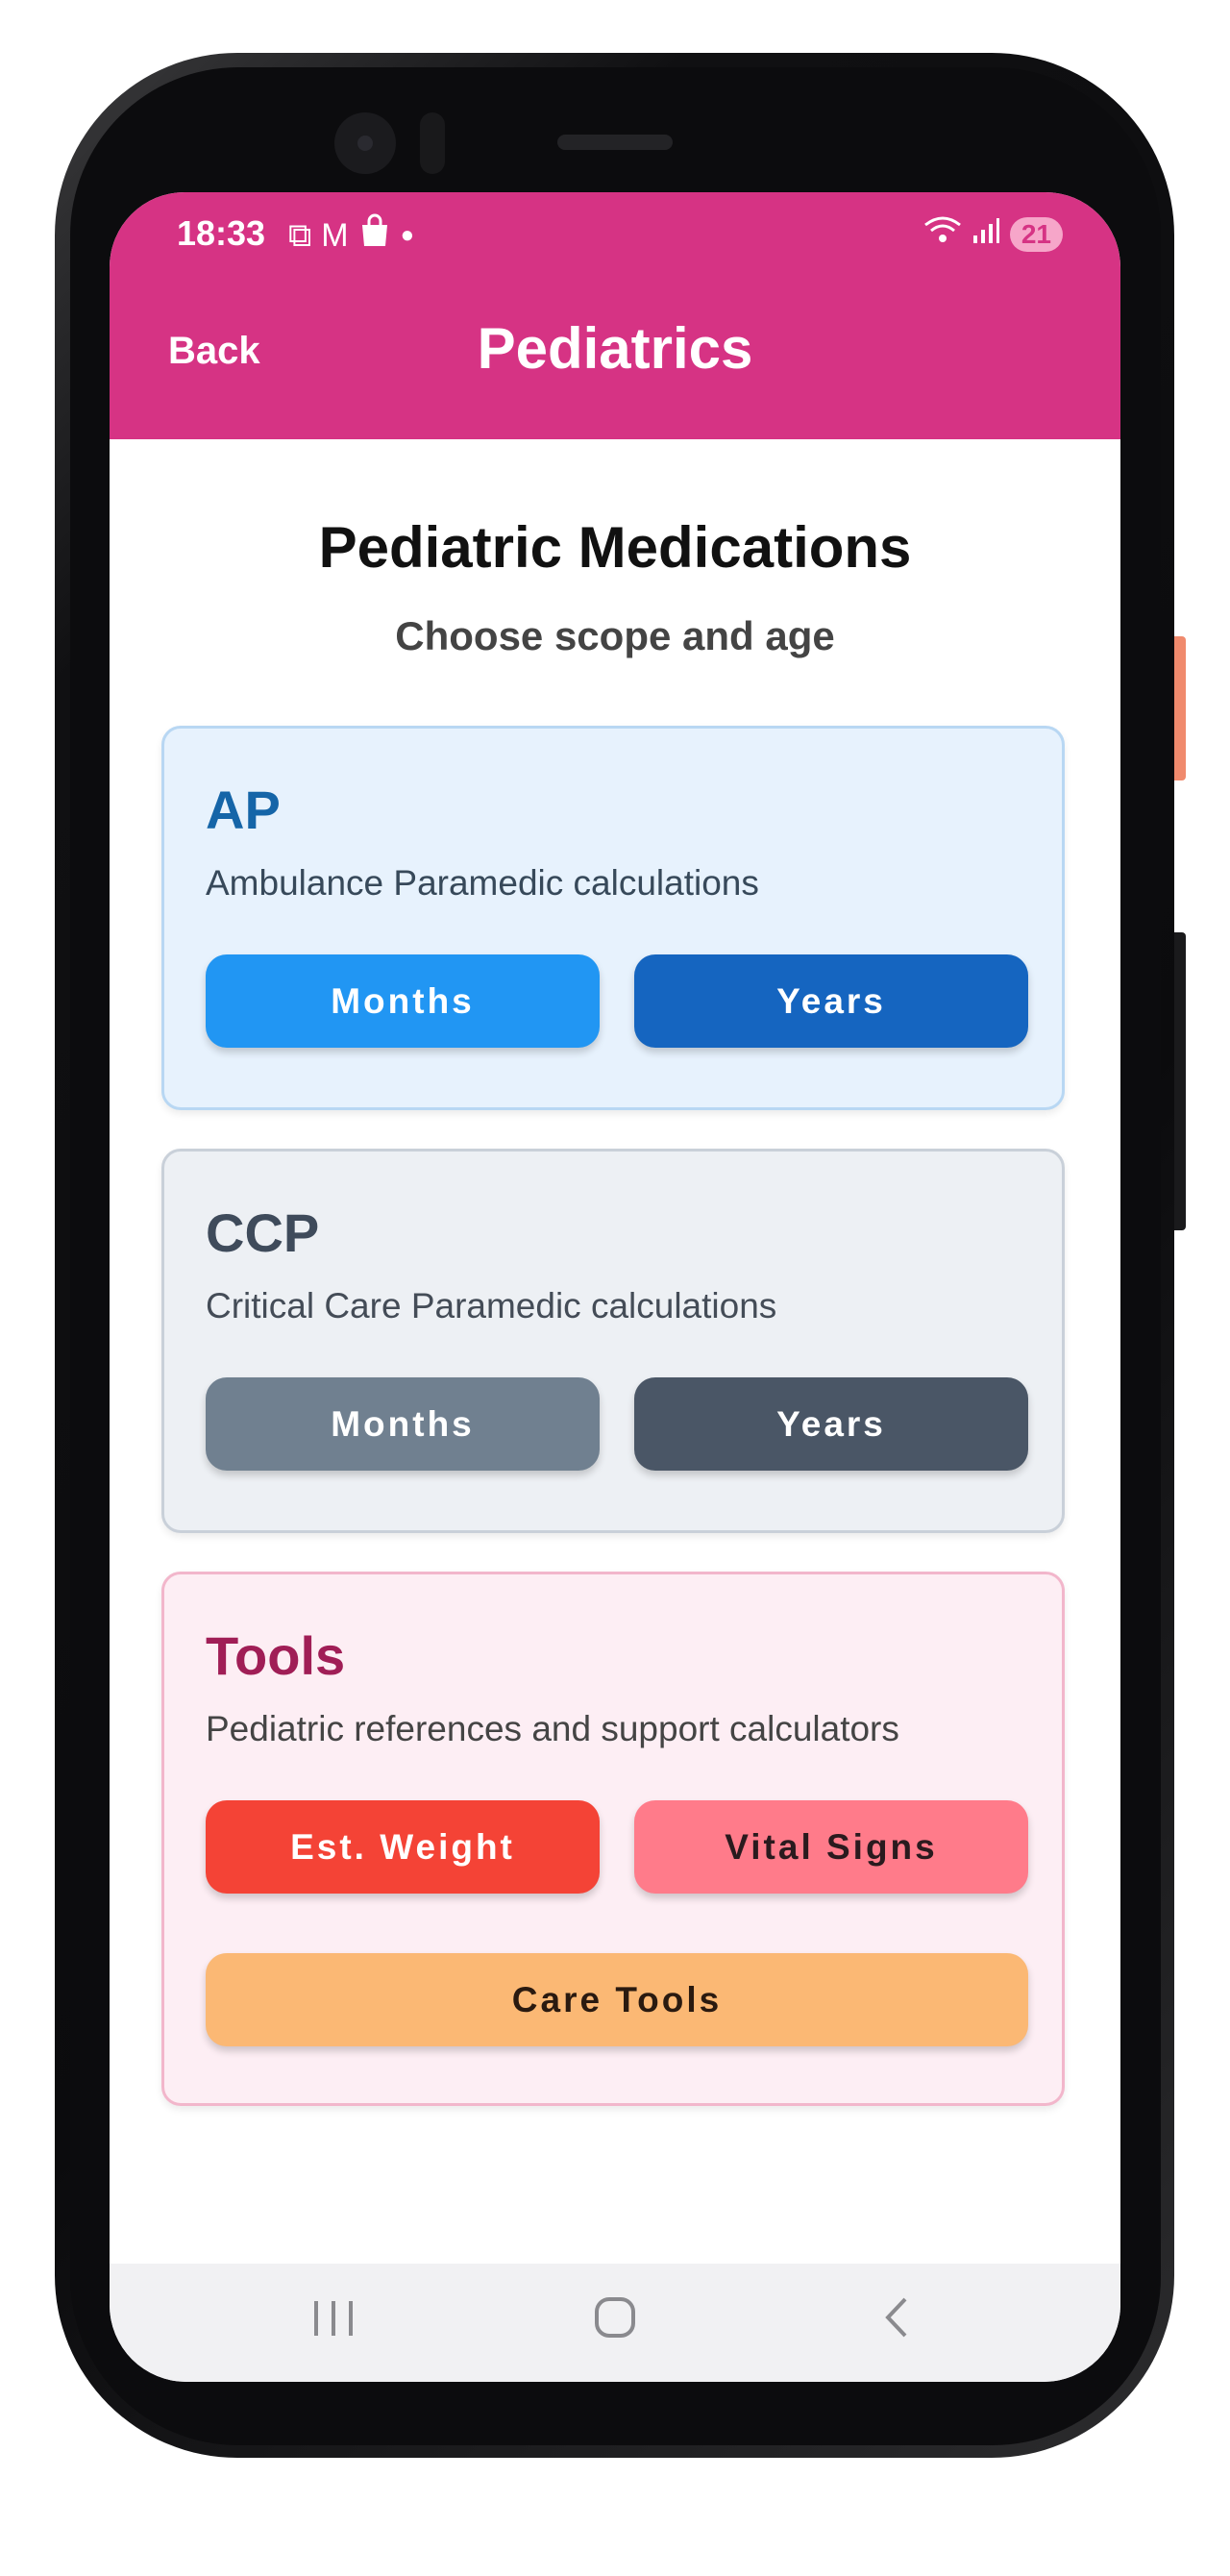 Image resolution: width=1230 pixels, height=2576 pixels. Describe the element at coordinates (374, 235) in the screenshot. I see `shopping-bag-icon` at that location.